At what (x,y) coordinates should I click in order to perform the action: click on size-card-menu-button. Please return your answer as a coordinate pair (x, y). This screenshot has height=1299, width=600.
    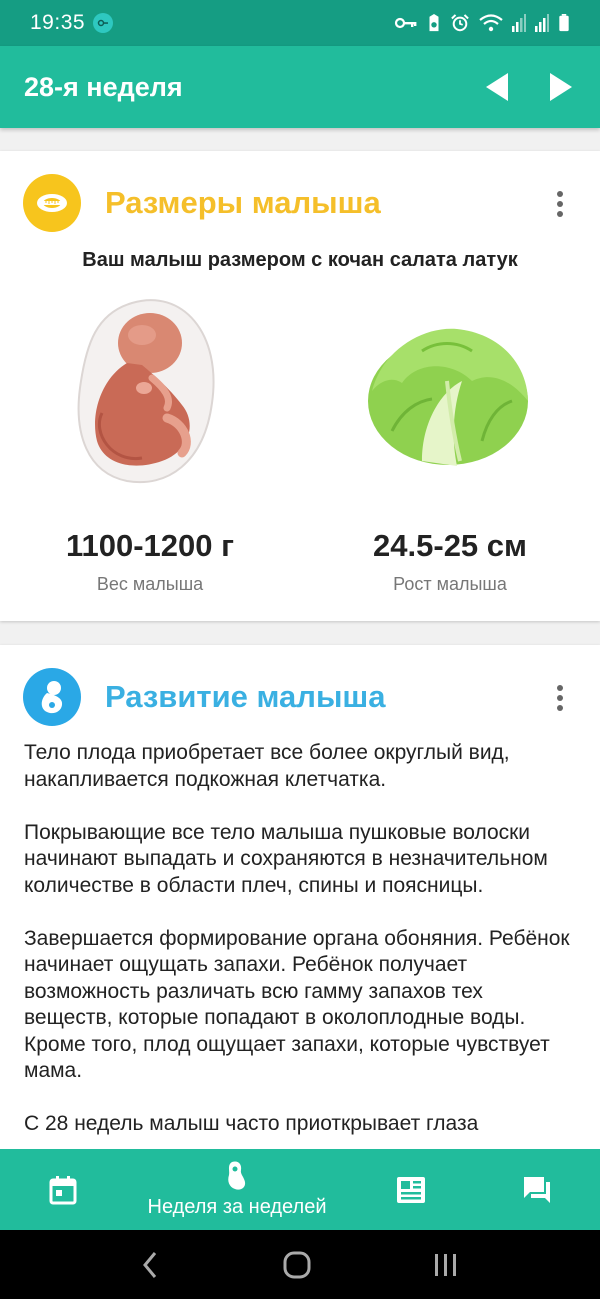
    Looking at the image, I should click on (560, 204).